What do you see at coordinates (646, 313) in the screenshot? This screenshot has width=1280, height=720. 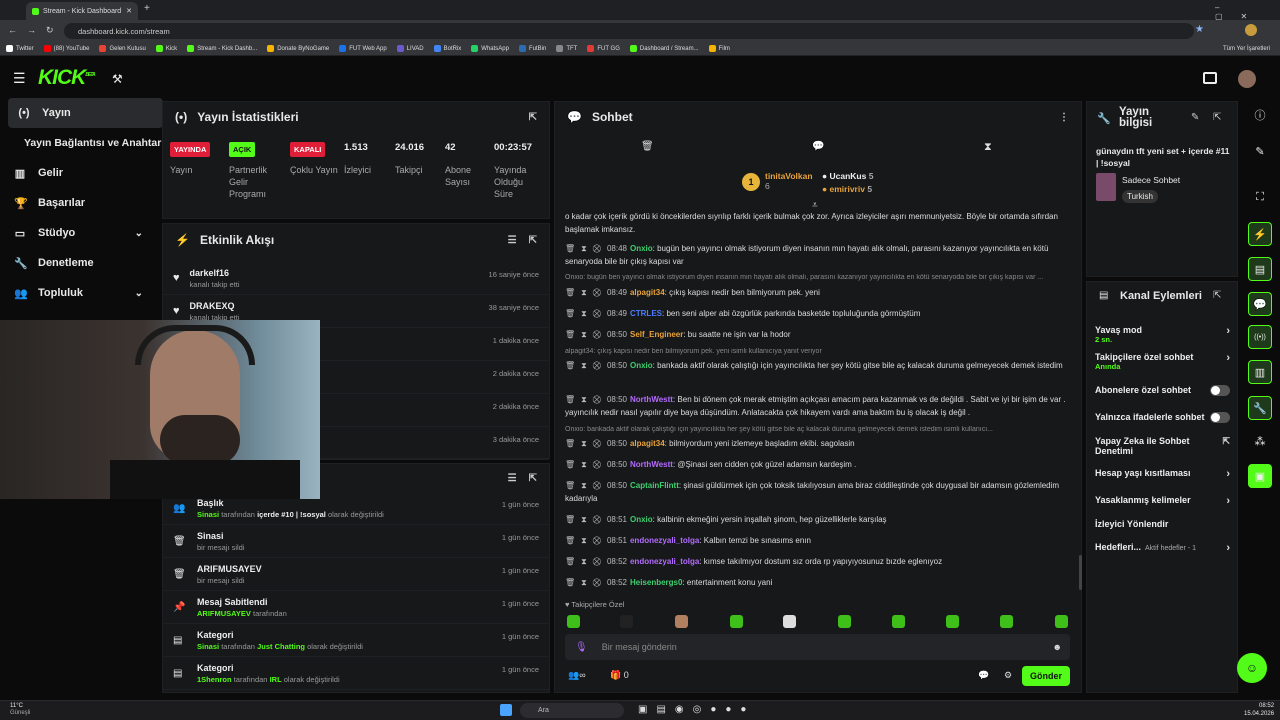 I see `message-username: CTRLES` at bounding box center [646, 313].